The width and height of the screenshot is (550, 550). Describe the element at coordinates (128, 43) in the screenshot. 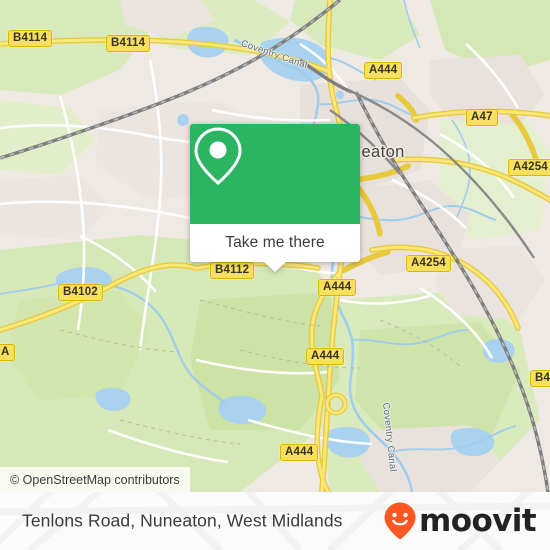

I see `road-shield-b4114-east: B4114` at that location.